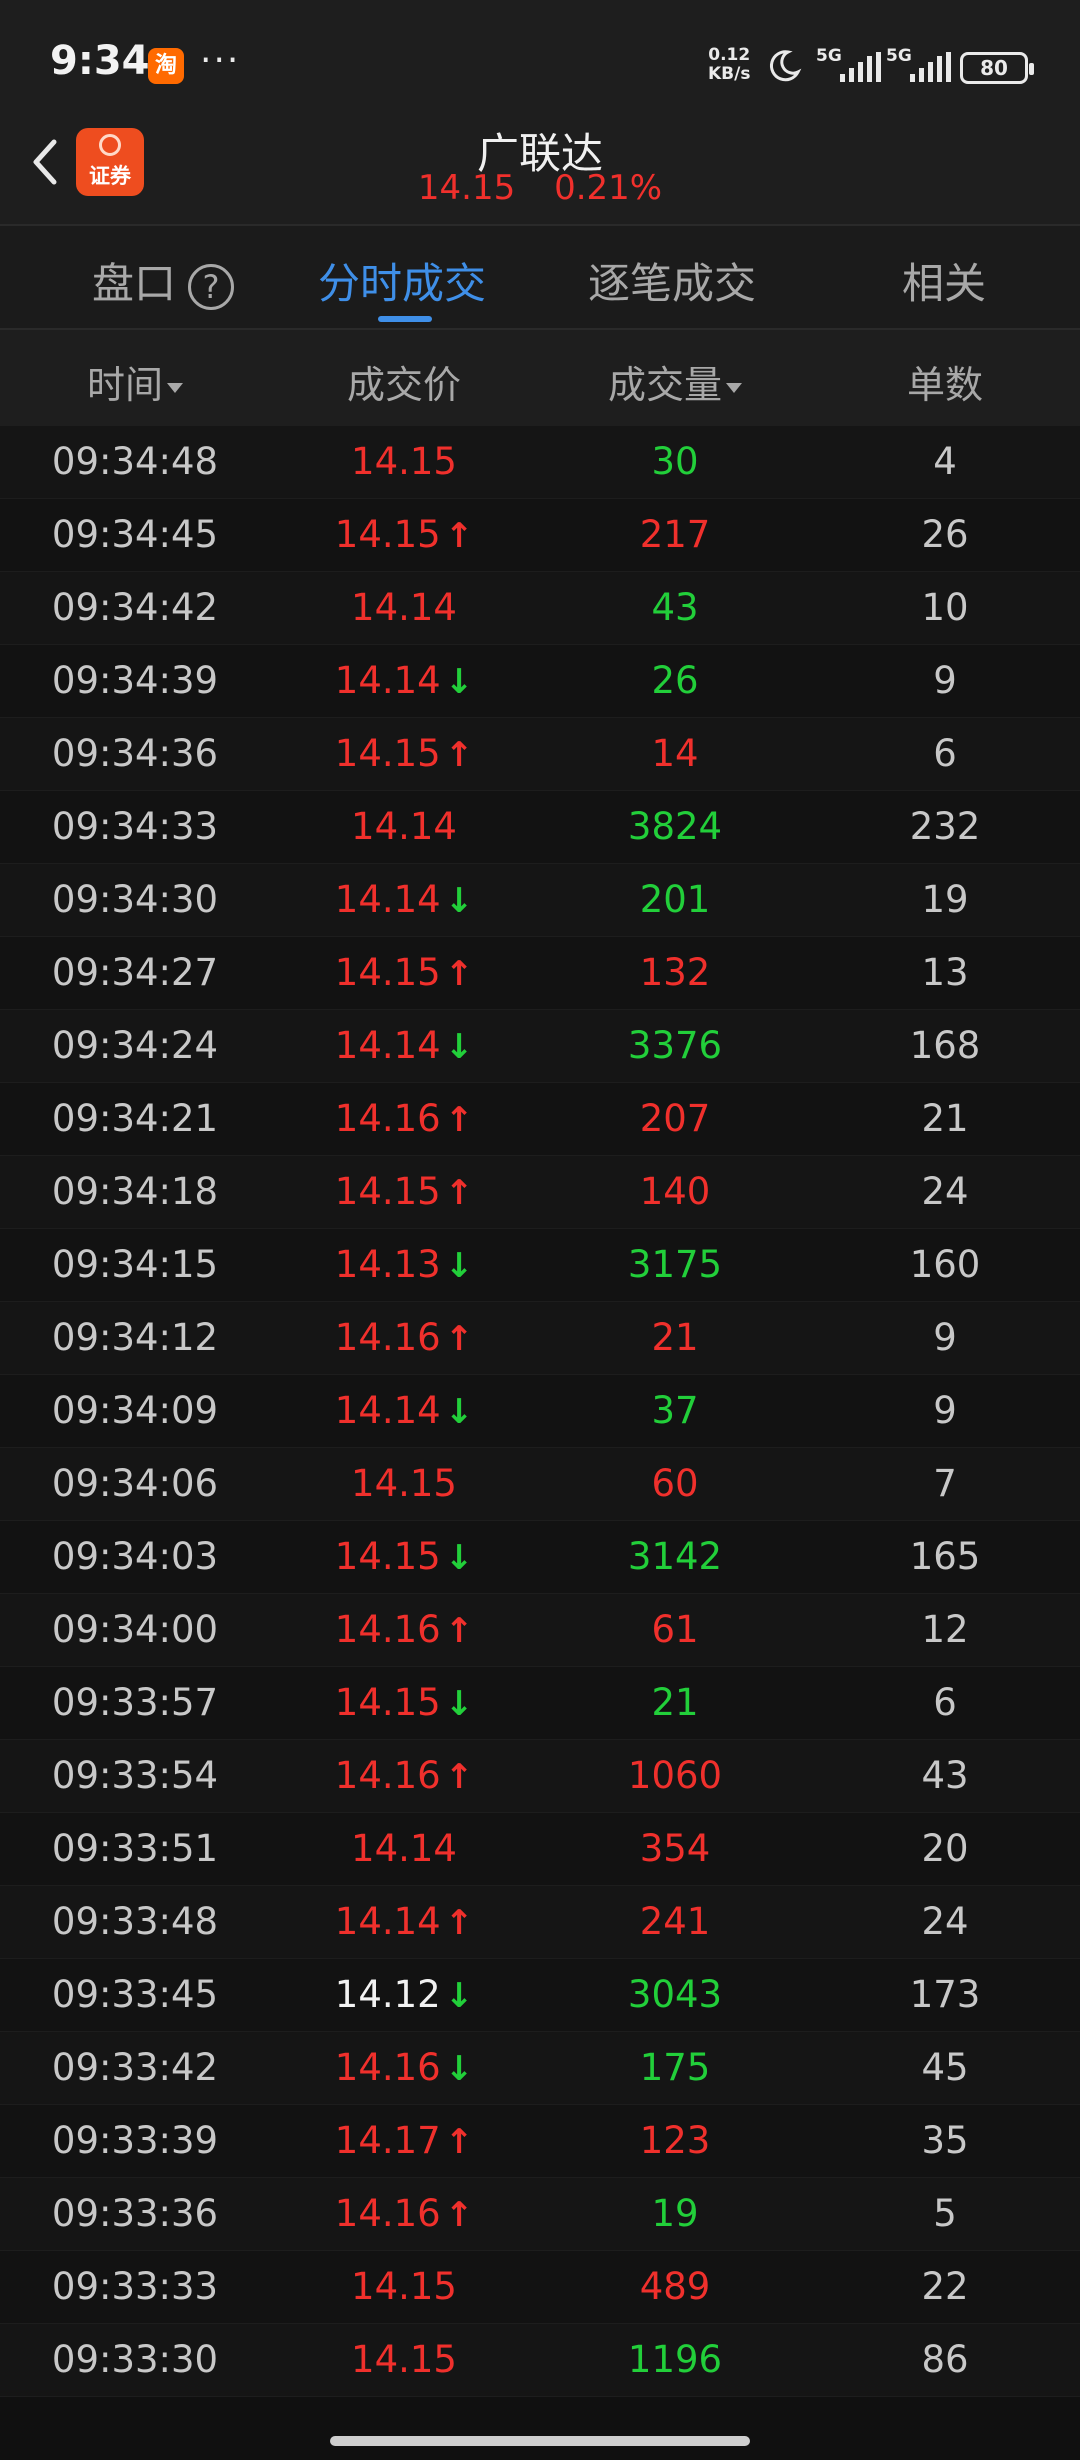 This screenshot has width=1080, height=2460. I want to click on header: 证券 广联达 14.15 0.21%, so click(540, 172).